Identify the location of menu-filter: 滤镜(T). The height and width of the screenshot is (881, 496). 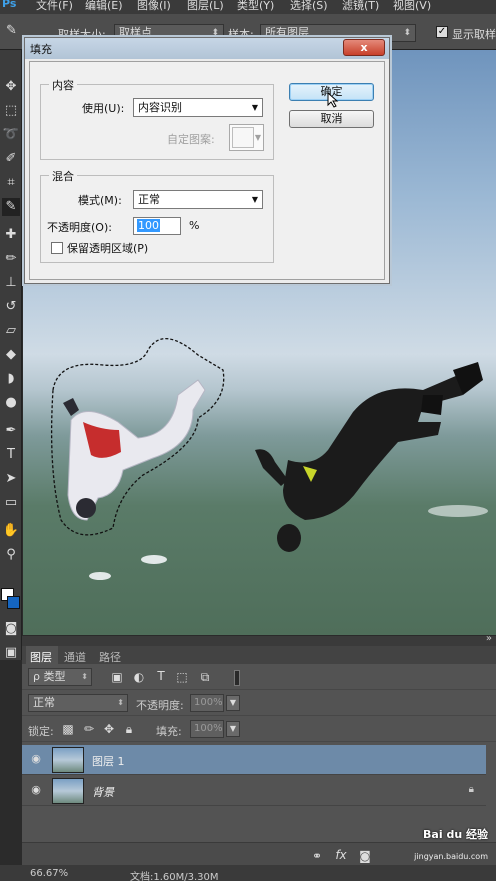
(360, 6).